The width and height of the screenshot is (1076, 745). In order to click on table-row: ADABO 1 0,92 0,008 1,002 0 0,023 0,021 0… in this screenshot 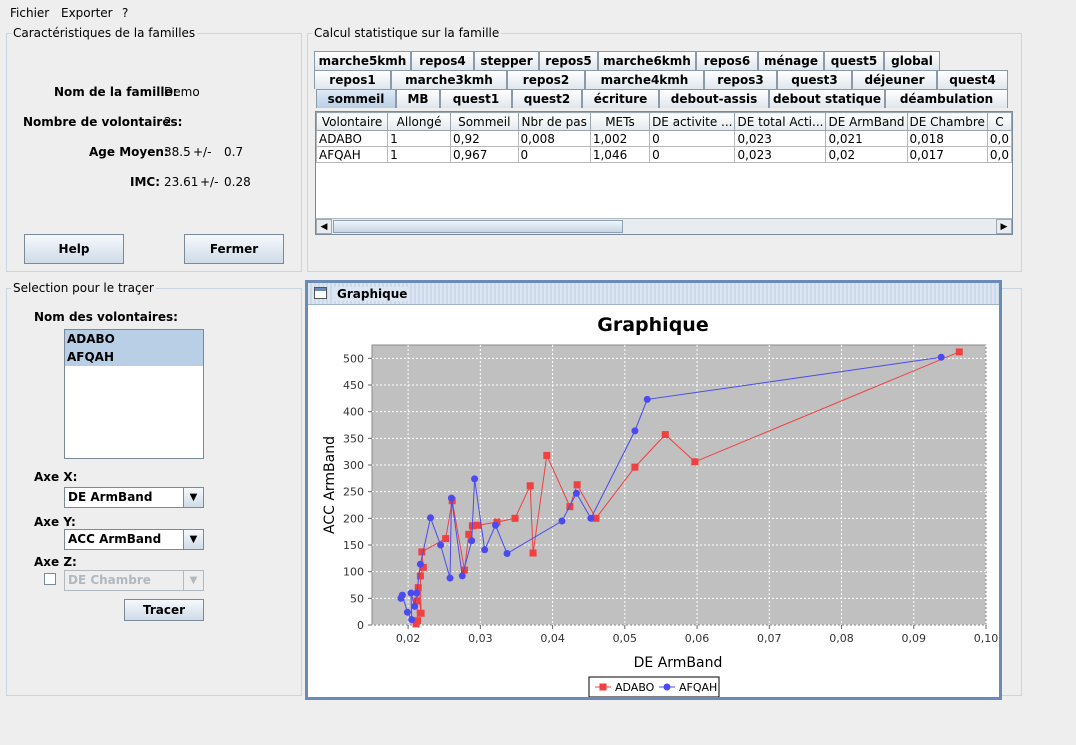, I will do `click(664, 138)`.